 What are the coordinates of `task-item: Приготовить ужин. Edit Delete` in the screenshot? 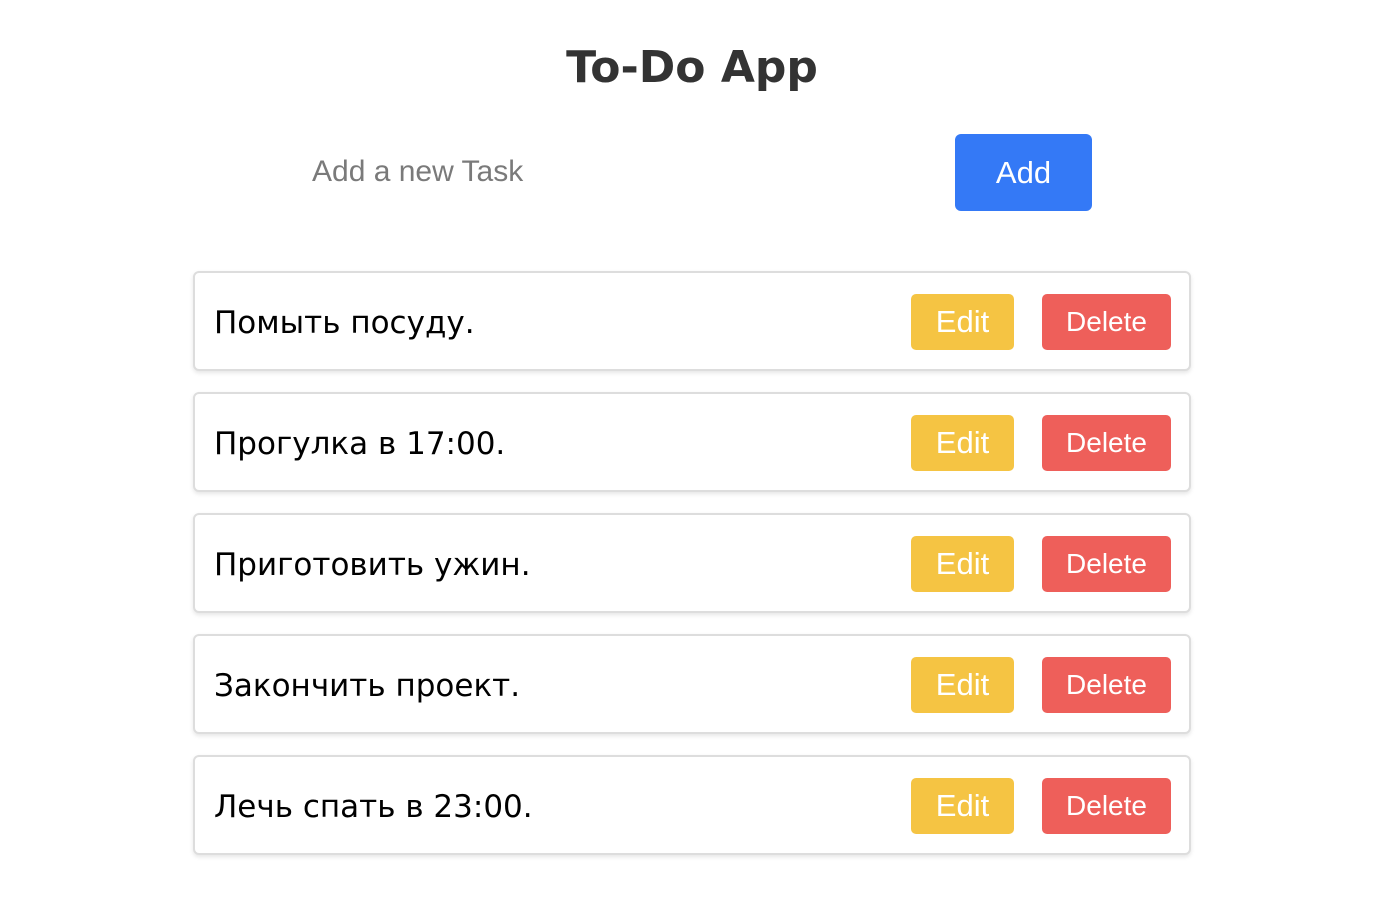 It's located at (692, 563).